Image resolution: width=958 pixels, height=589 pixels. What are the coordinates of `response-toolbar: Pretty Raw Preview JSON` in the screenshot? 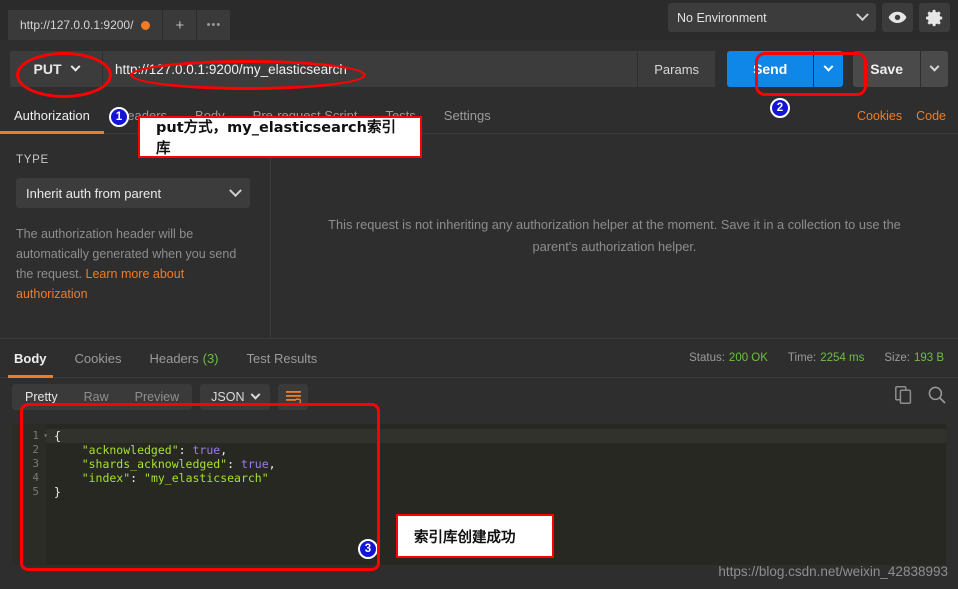 It's located at (479, 397).